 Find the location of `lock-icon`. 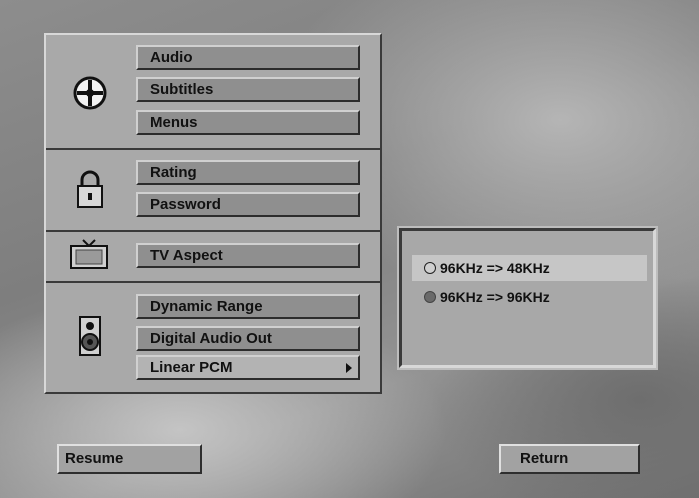

lock-icon is located at coordinates (90, 189).